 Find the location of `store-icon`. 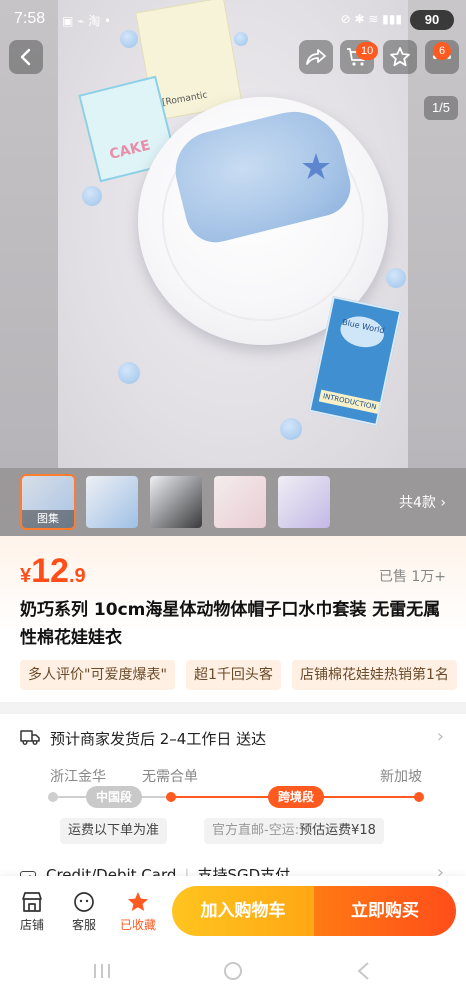

store-icon is located at coordinates (32, 902).